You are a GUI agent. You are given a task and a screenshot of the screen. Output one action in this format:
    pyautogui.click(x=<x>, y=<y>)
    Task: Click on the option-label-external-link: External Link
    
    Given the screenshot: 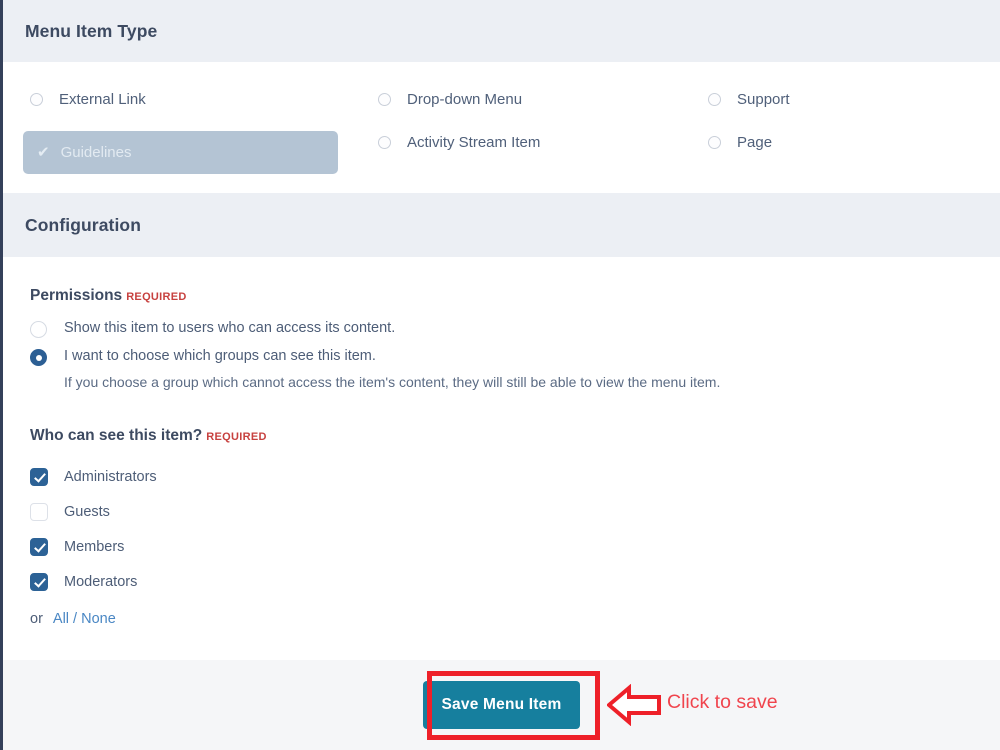 What is the action you would take?
    pyautogui.click(x=102, y=99)
    